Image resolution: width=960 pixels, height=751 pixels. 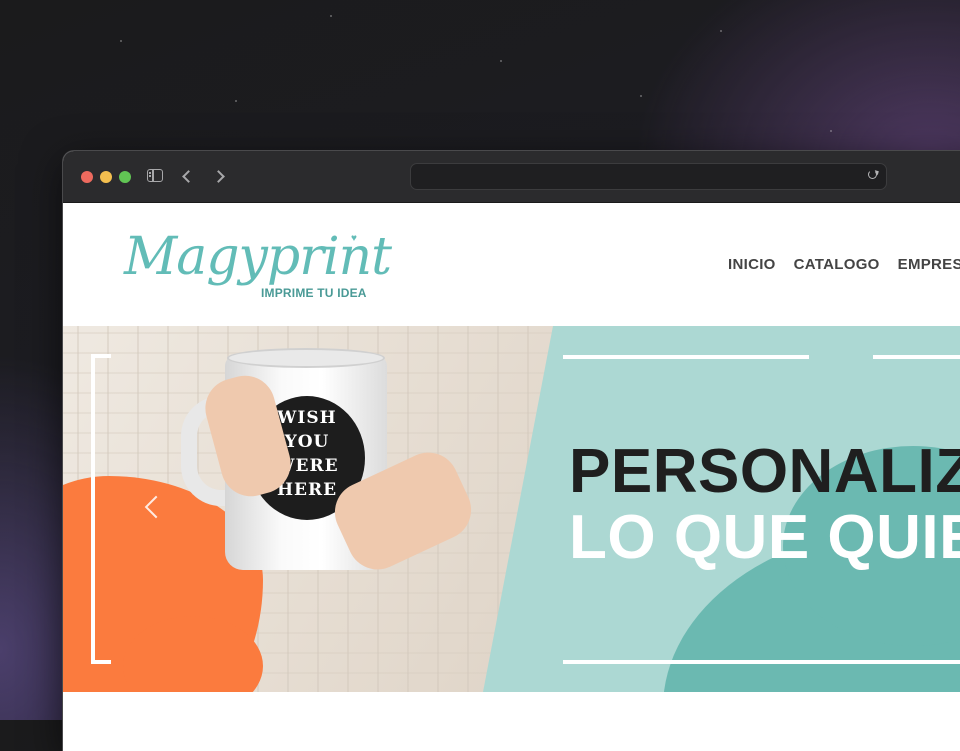 I want to click on nav-item-catalogo: CATALOGO, so click(x=837, y=264).